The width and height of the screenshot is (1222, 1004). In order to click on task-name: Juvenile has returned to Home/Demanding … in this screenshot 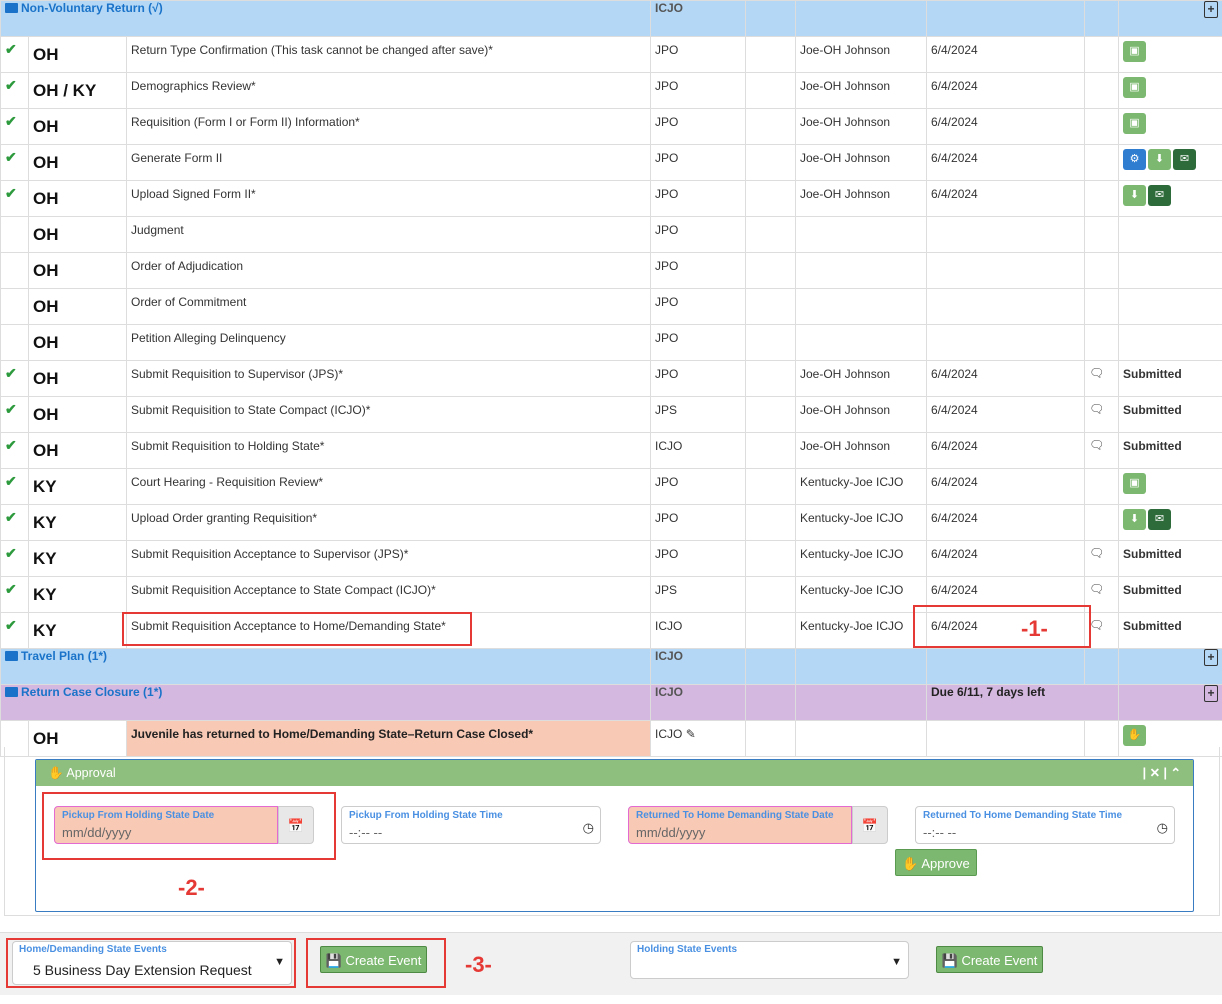, I will do `click(388, 731)`.